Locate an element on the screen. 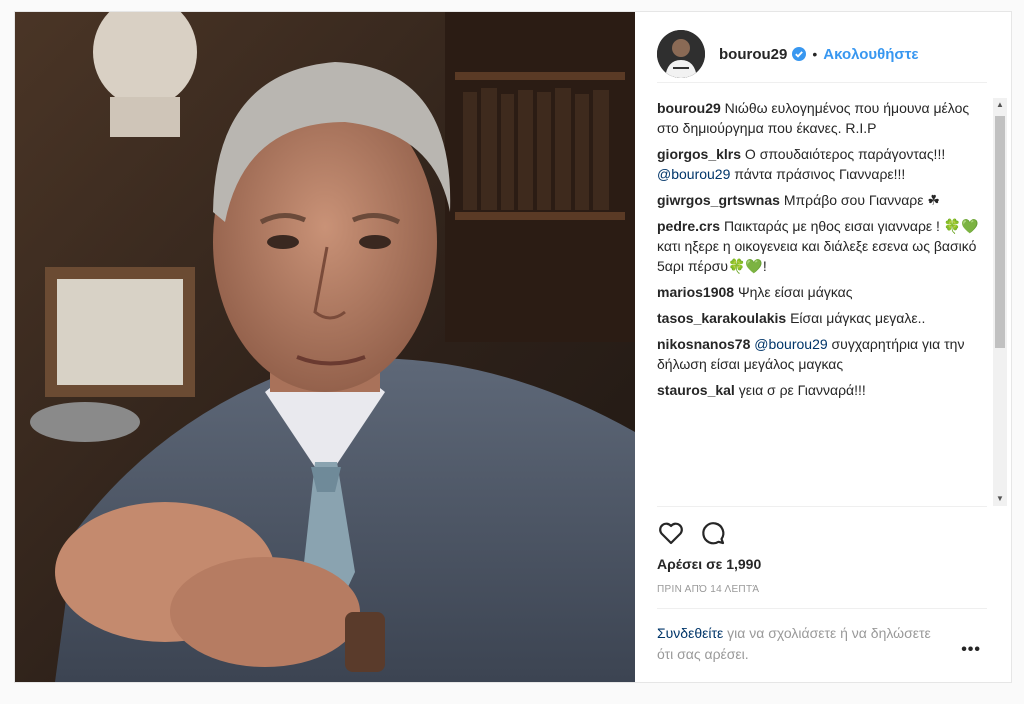 The height and width of the screenshot is (704, 1024). comment-username: giorgos_klrs is located at coordinates (699, 154).